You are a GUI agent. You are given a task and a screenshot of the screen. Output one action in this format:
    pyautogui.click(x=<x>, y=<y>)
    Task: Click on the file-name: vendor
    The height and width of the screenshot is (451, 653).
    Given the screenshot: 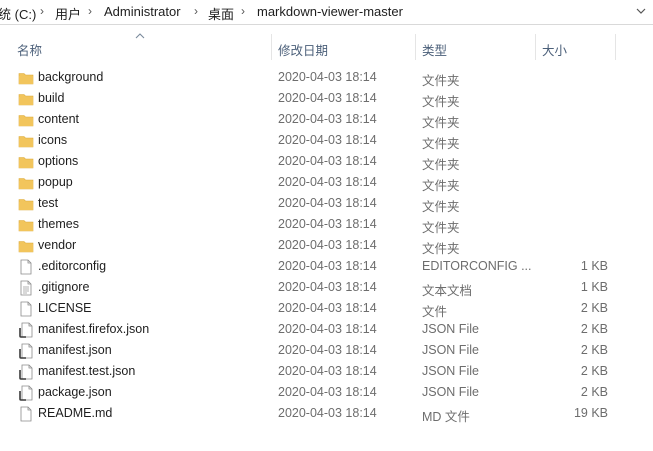 What is the action you would take?
    pyautogui.click(x=57, y=245)
    